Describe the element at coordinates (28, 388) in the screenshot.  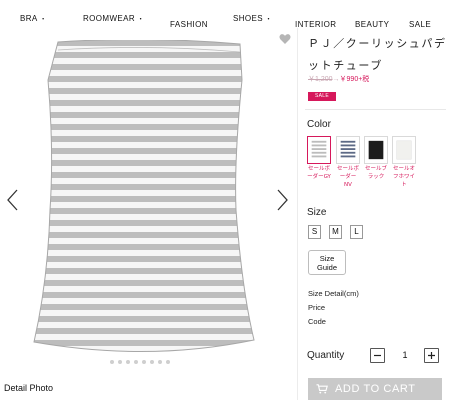
I see `detail-photo-link: Detail Photo` at that location.